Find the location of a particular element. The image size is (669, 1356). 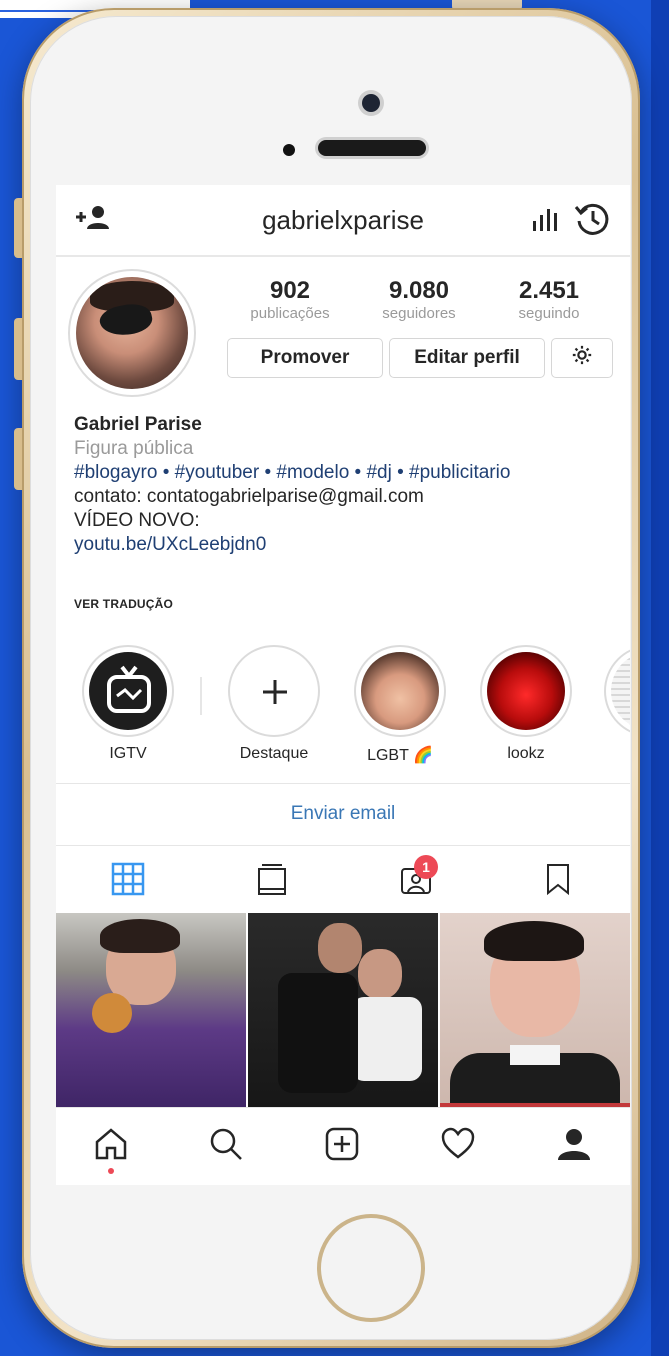

plus-icon is located at coordinates (274, 691).